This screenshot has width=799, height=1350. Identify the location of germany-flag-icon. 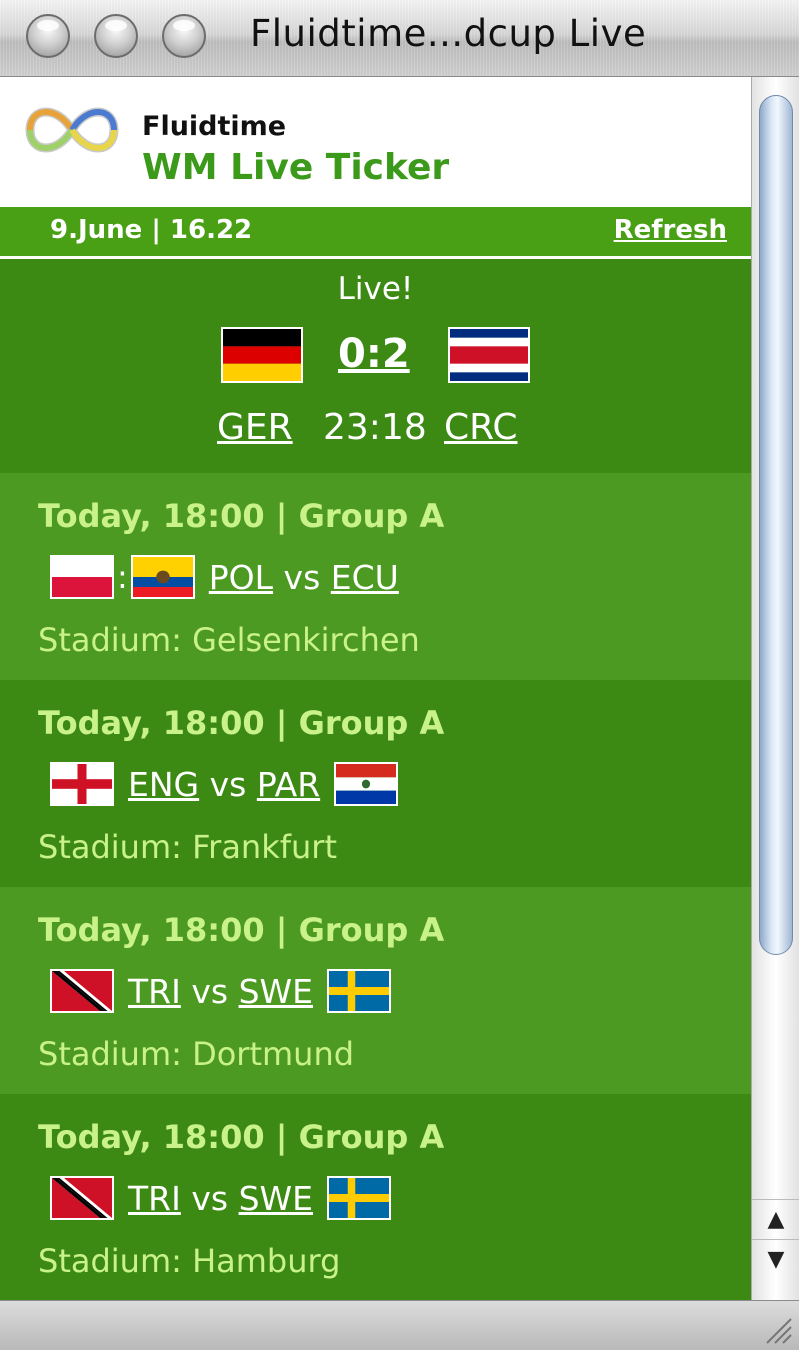
(262, 355).